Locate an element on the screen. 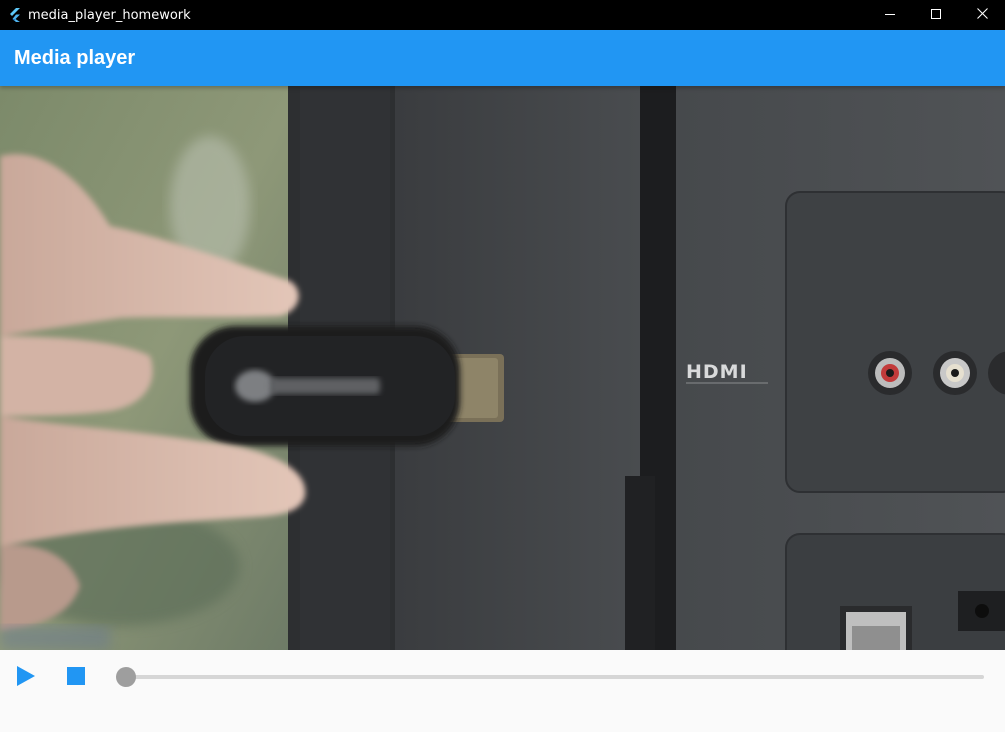 The image size is (1005, 732). page-title: Media player is located at coordinates (75, 57).